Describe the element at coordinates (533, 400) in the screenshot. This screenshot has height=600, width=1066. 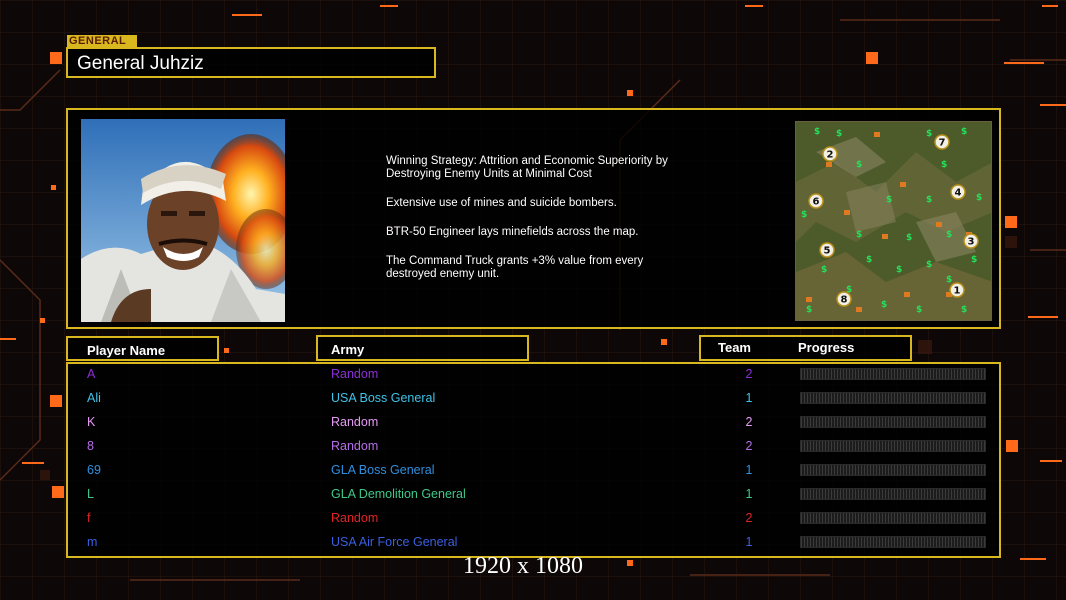
I see `player-row: Ali USA Boss General 1` at that location.